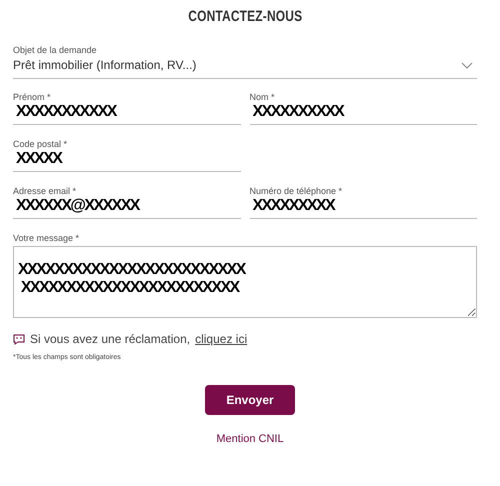  Describe the element at coordinates (19, 339) in the screenshot. I see `speech-bubble-icon` at that location.